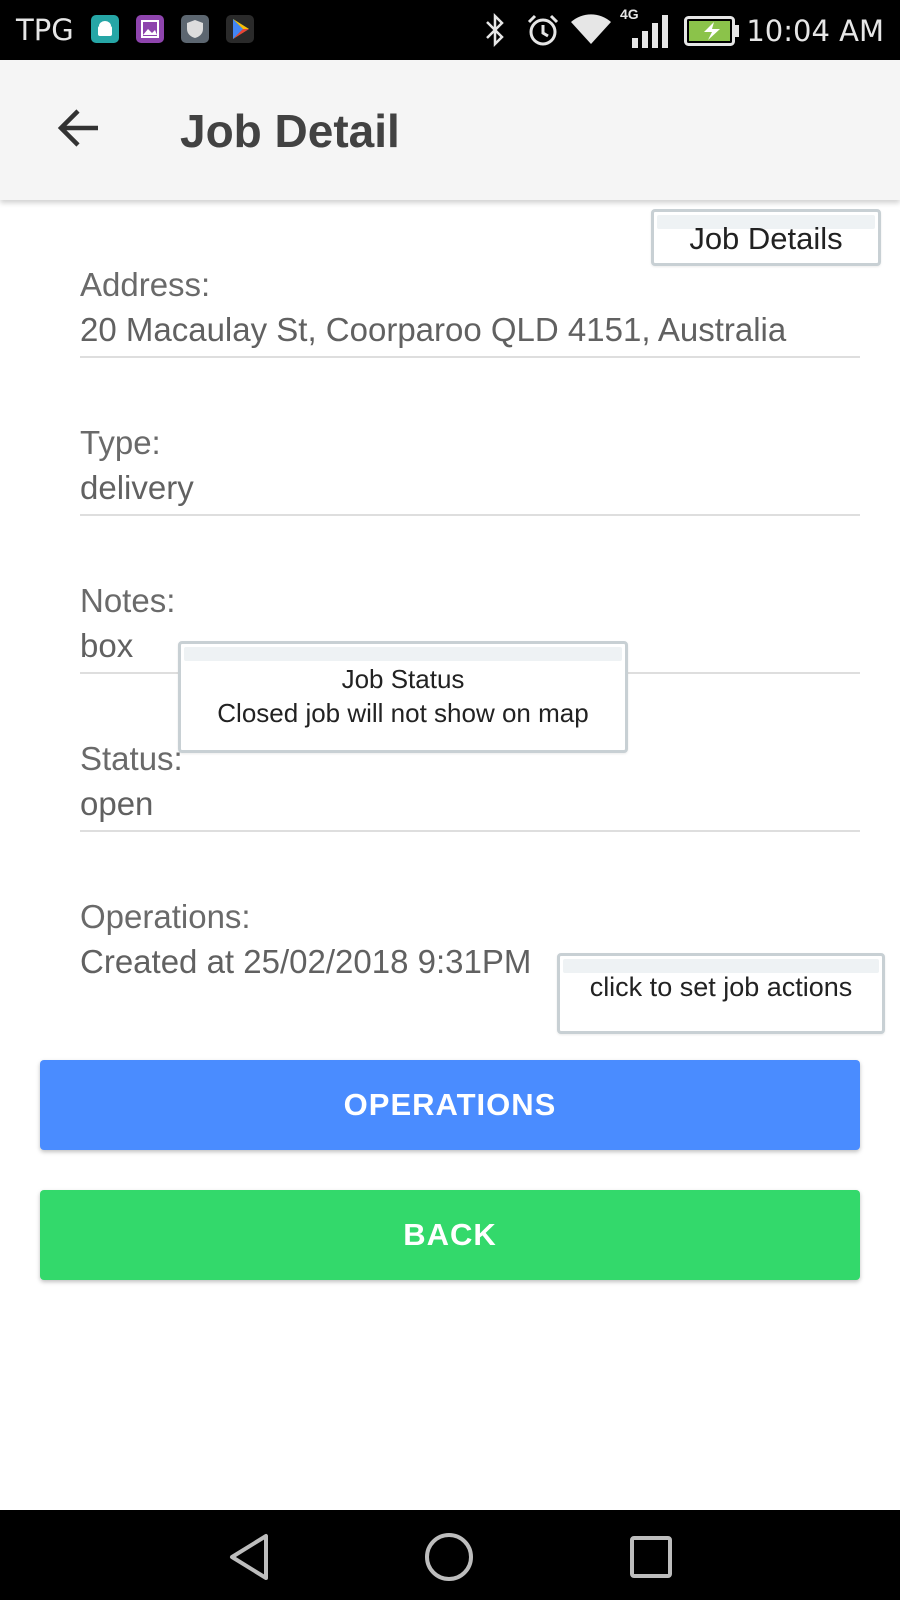 The height and width of the screenshot is (1600, 900). What do you see at coordinates (721, 987) in the screenshot?
I see `job-actions-tooltip-text: click to set job actions` at bounding box center [721, 987].